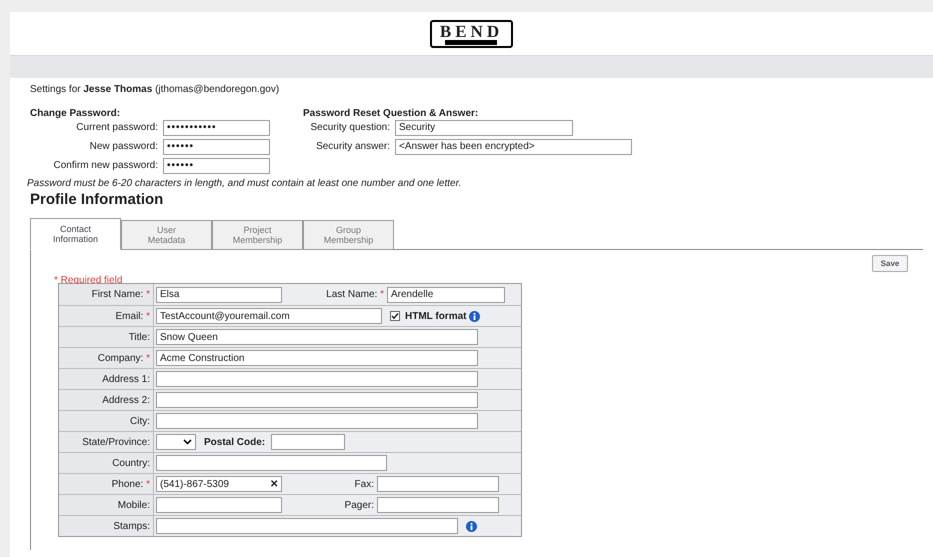 This screenshot has height=557, width=933. I want to click on tab: Contact Information, so click(75, 234).